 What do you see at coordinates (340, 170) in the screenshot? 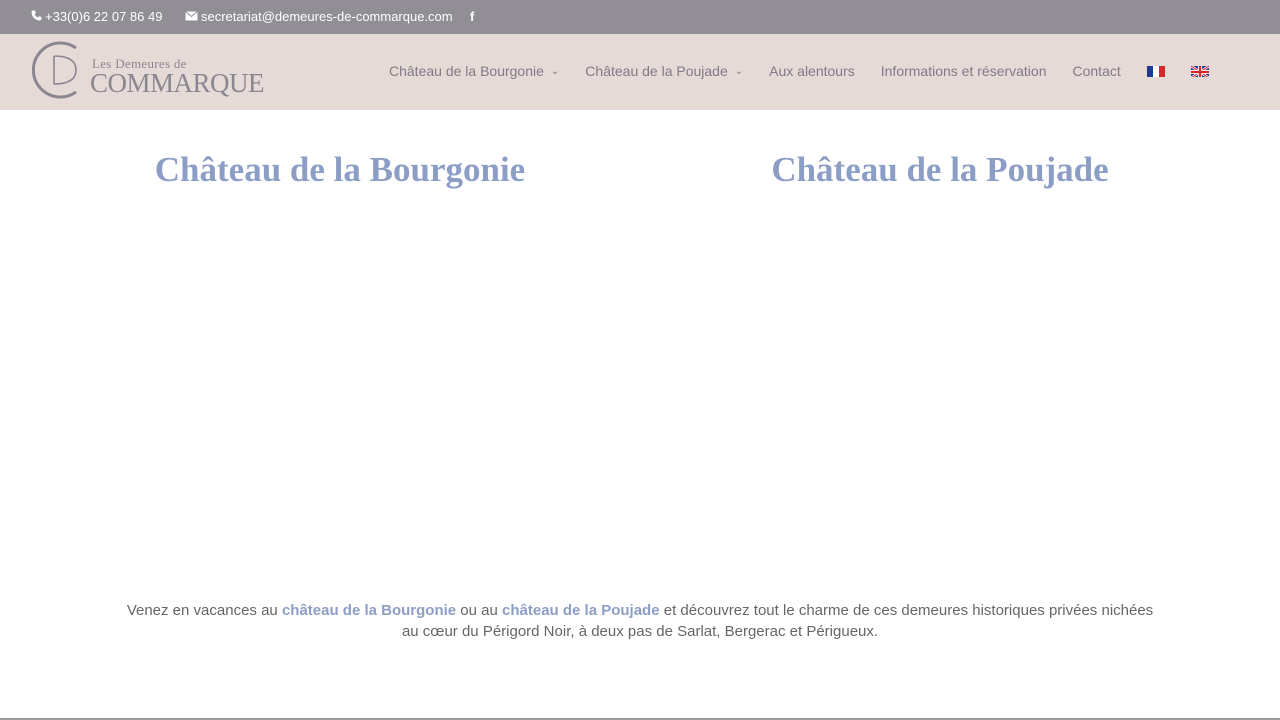
I see `bourgonie-title: Château de la Bourgonie` at bounding box center [340, 170].